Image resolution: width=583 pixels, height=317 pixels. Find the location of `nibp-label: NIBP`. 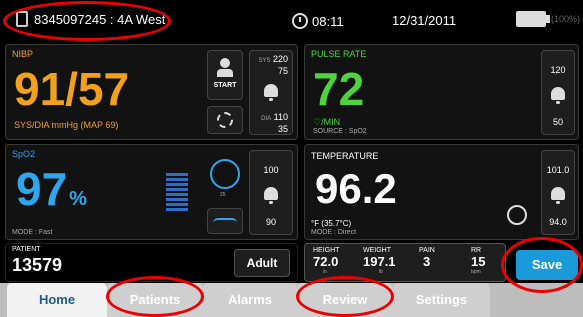

nibp-label: NIBP is located at coordinates (23, 54).